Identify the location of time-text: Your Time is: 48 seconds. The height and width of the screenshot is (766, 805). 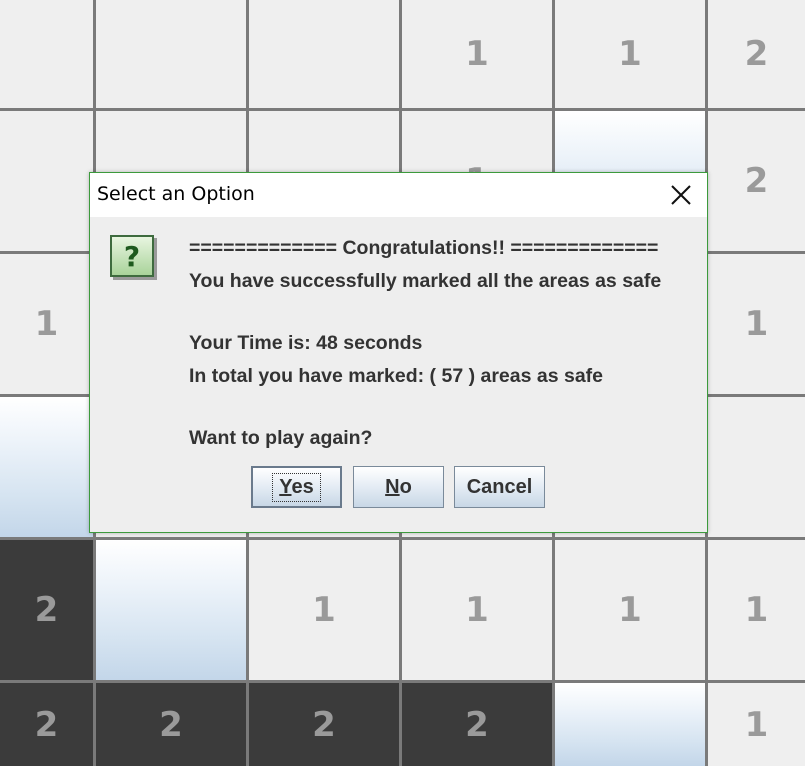
(306, 343).